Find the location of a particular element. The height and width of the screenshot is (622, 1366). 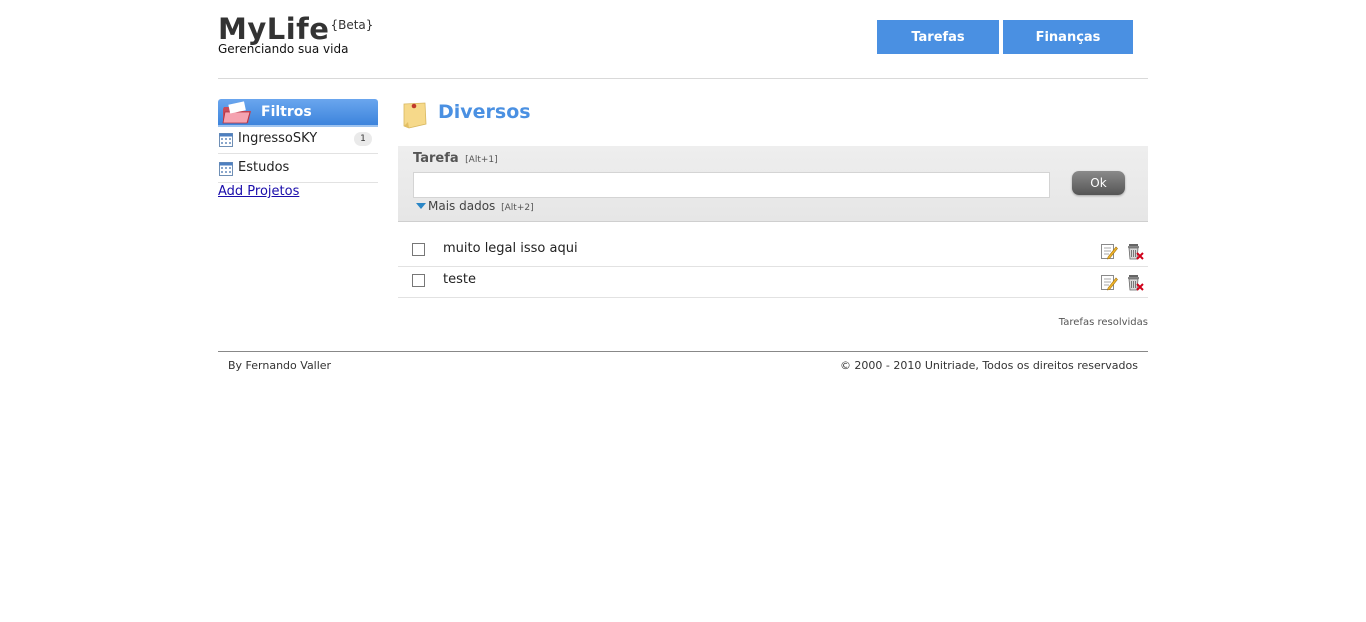

project-item-ingressosky: IngressoSKY 1 is located at coordinates (298, 139).